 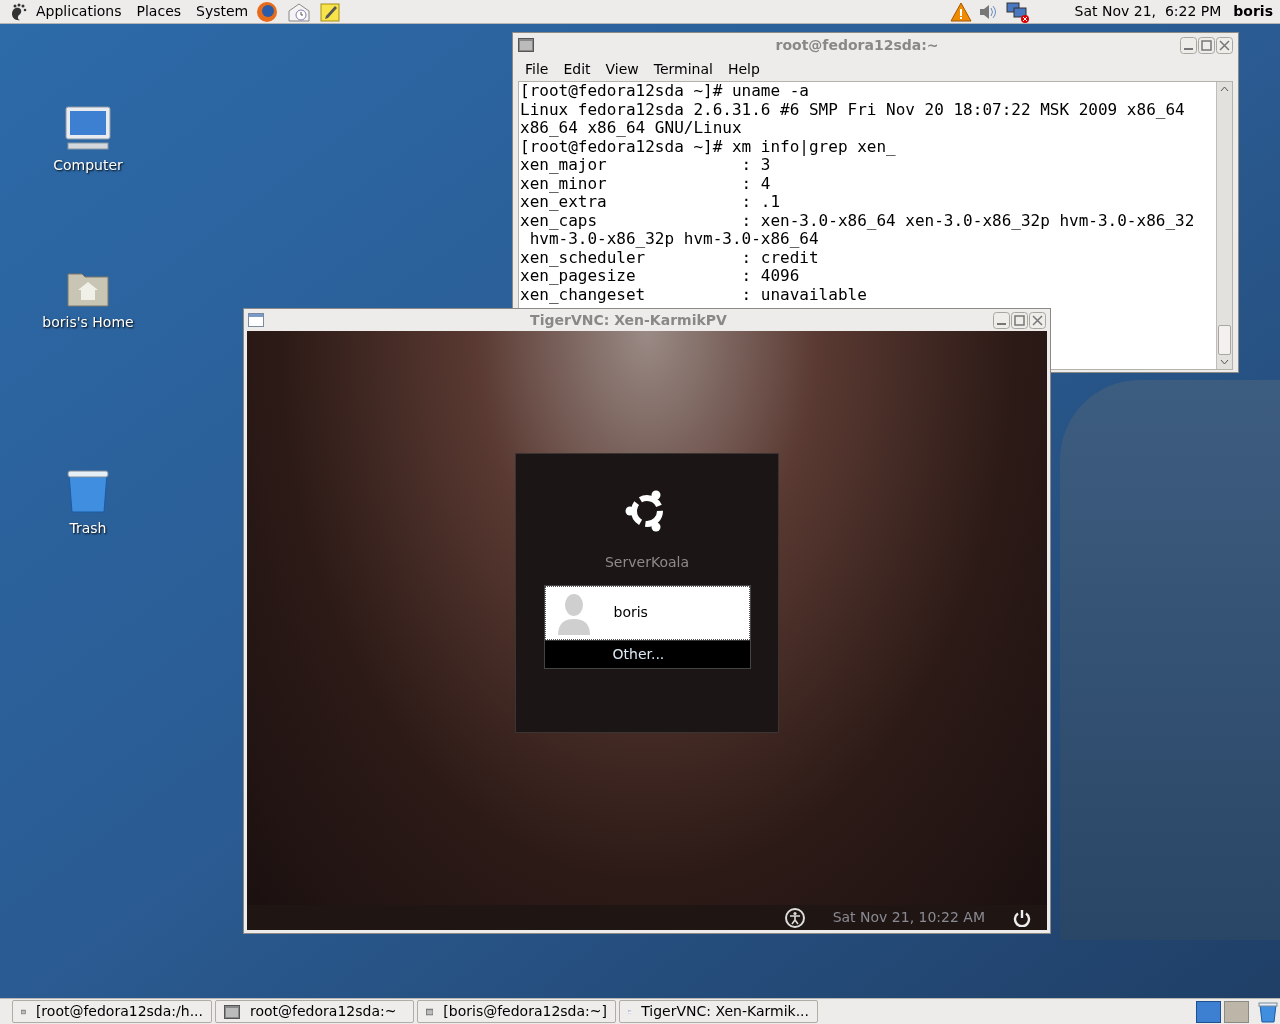 What do you see at coordinates (1224, 225) in the screenshot?
I see `scrollbar` at bounding box center [1224, 225].